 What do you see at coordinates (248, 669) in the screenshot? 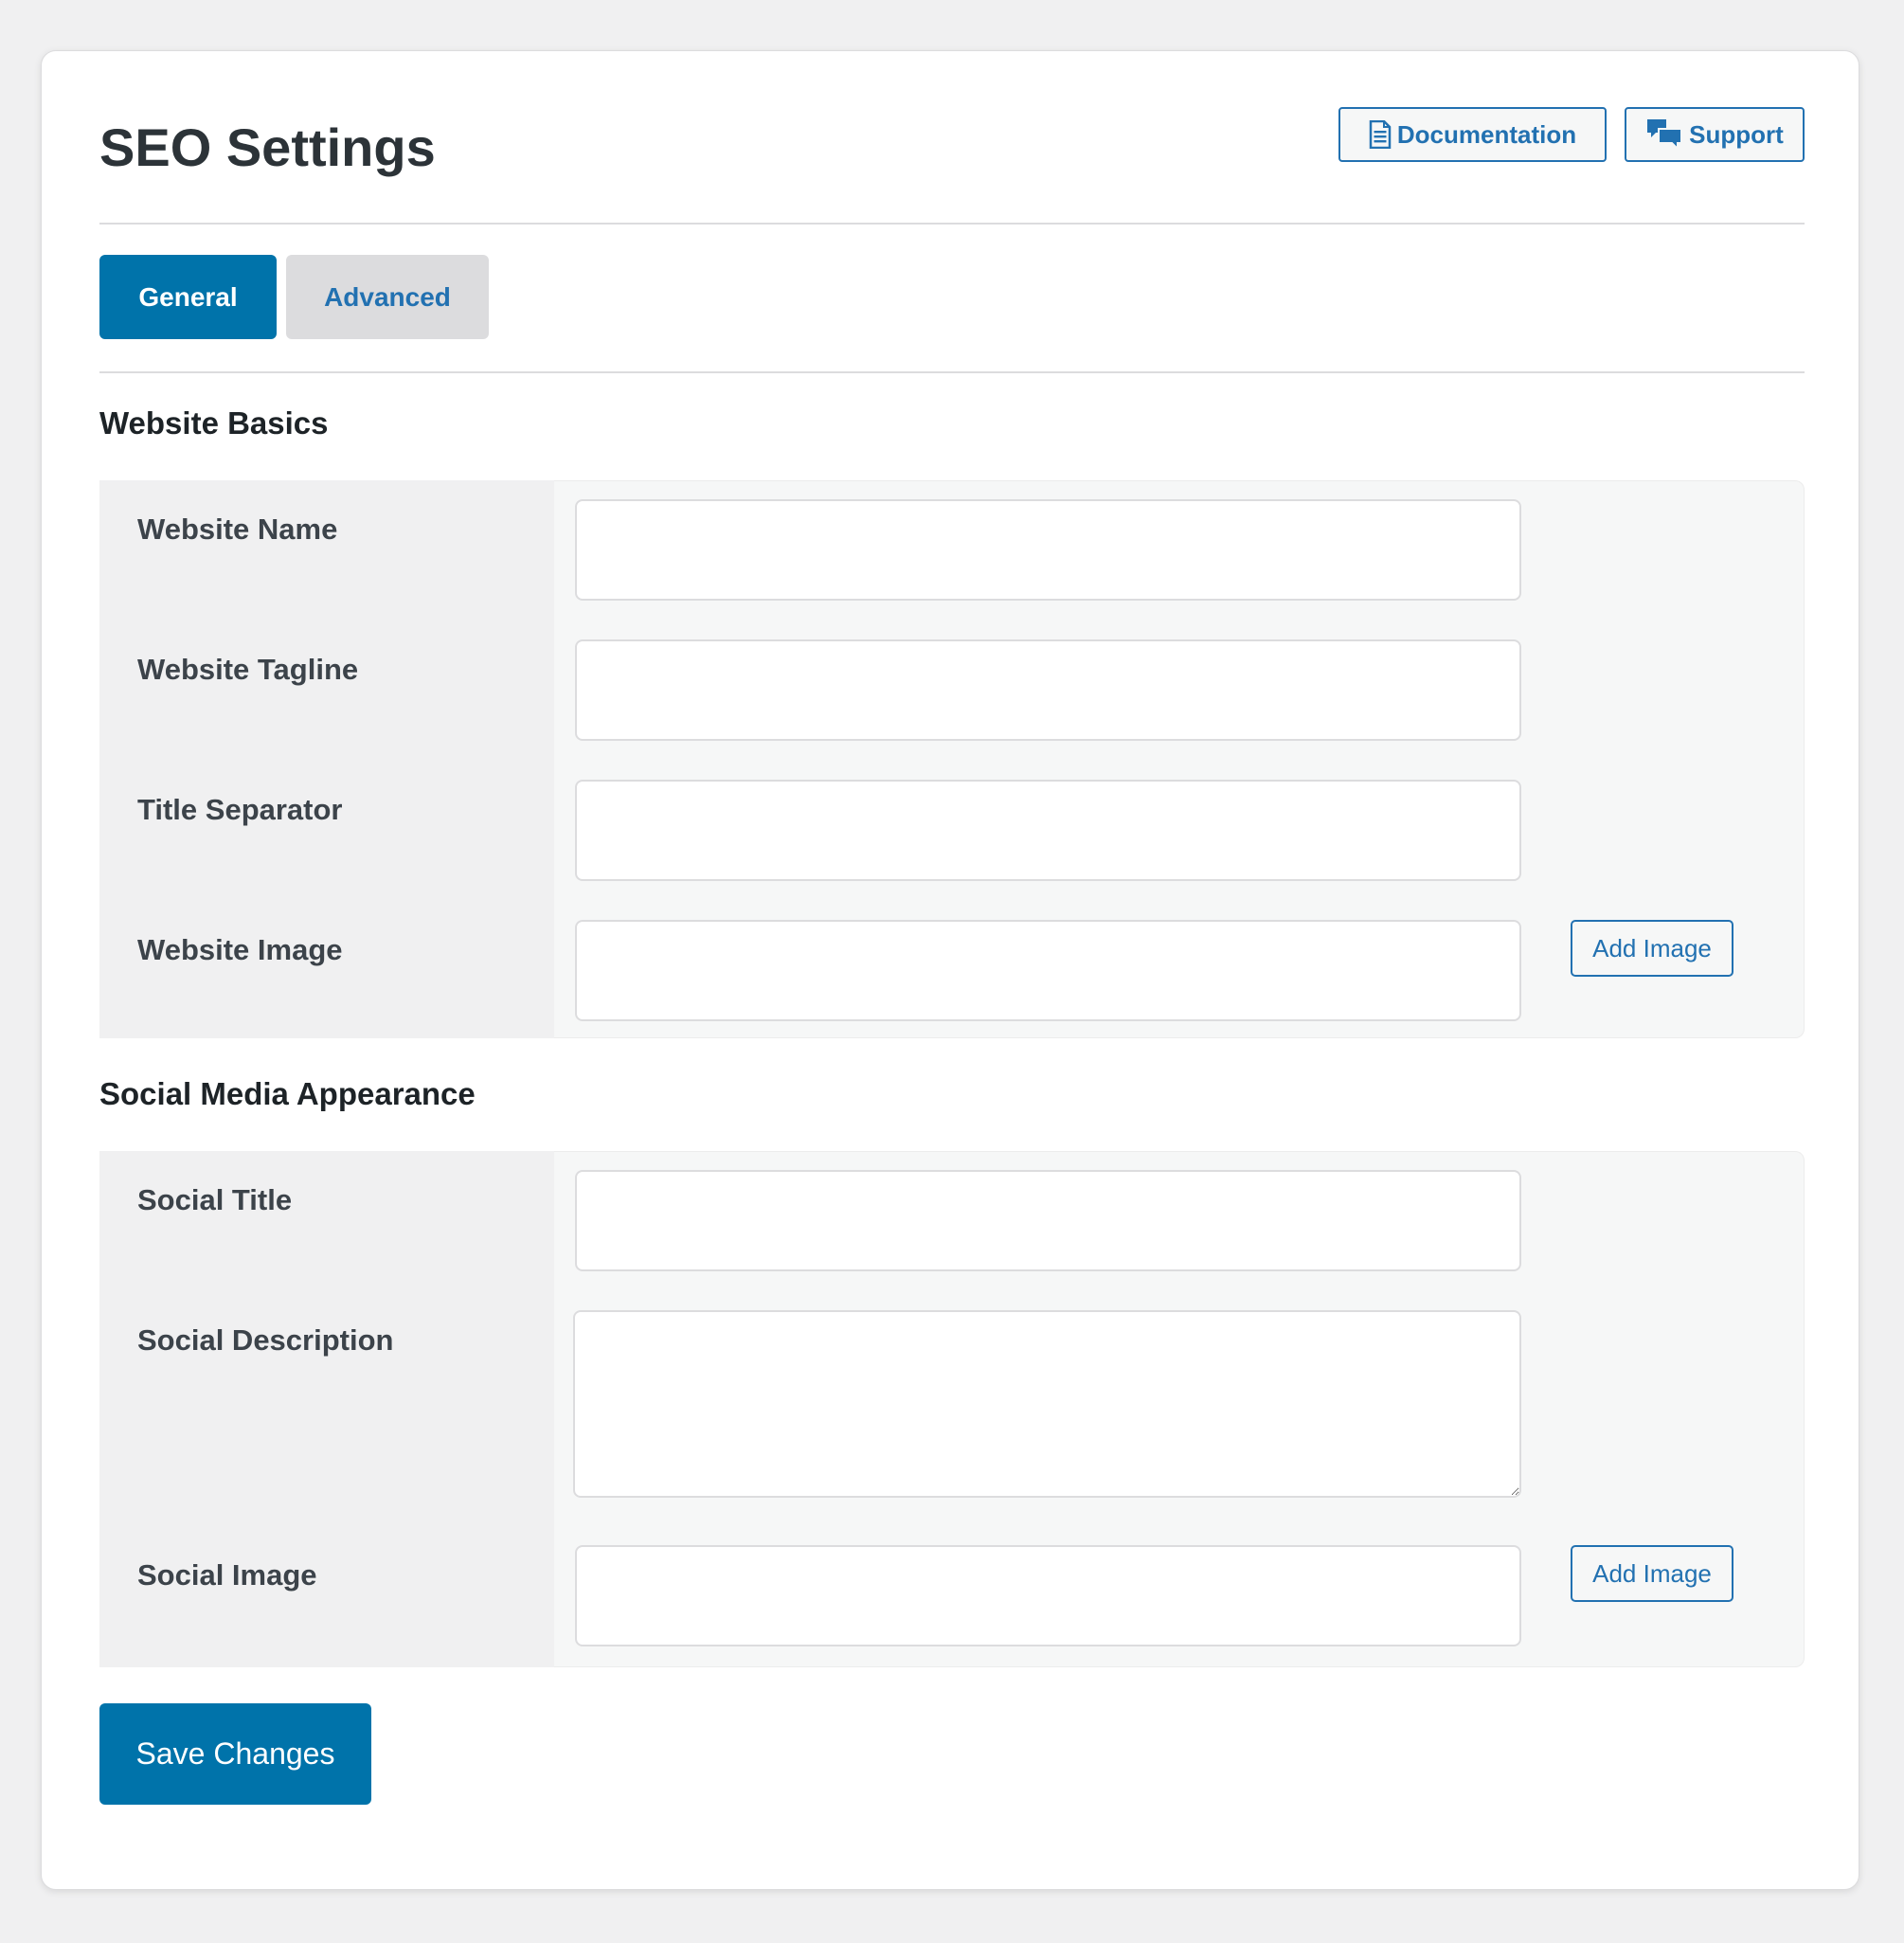
I see `website-tagline-label: Website Tagline` at bounding box center [248, 669].